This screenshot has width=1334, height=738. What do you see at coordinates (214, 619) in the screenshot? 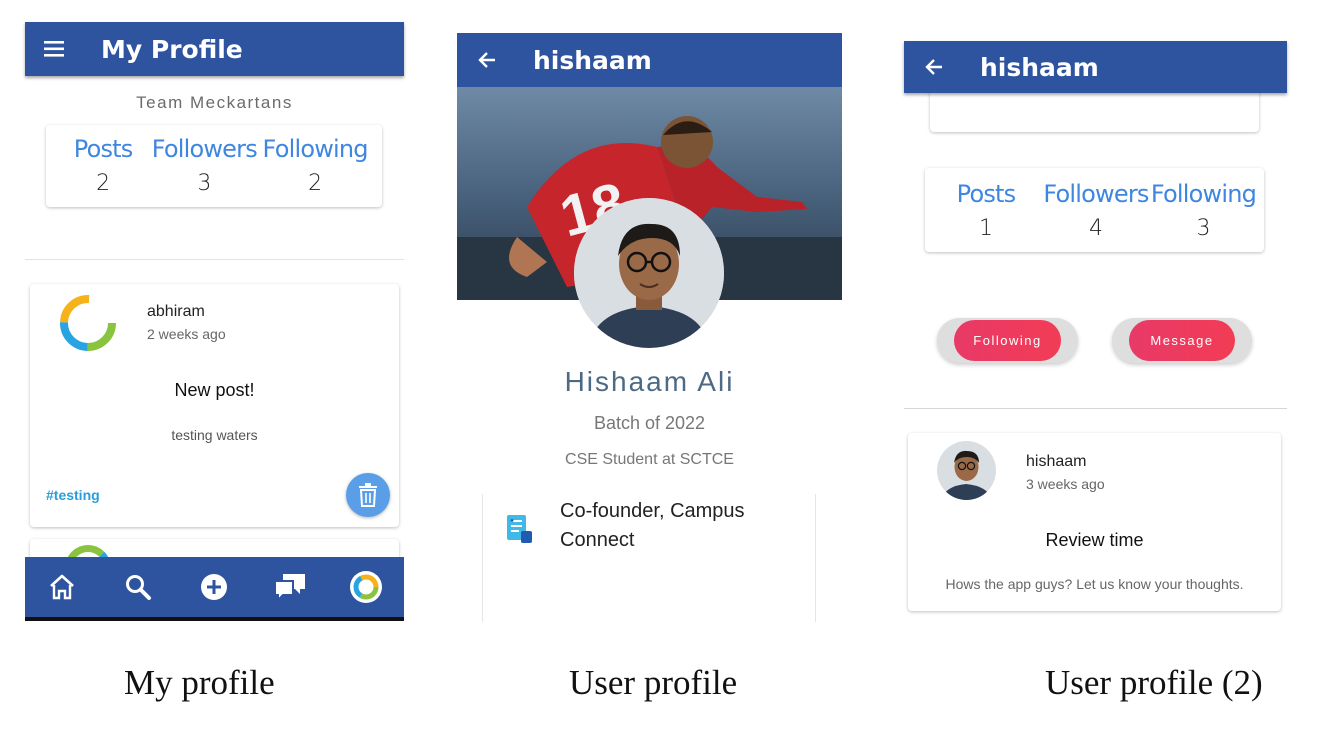
I see `nav-bottom-edge` at bounding box center [214, 619].